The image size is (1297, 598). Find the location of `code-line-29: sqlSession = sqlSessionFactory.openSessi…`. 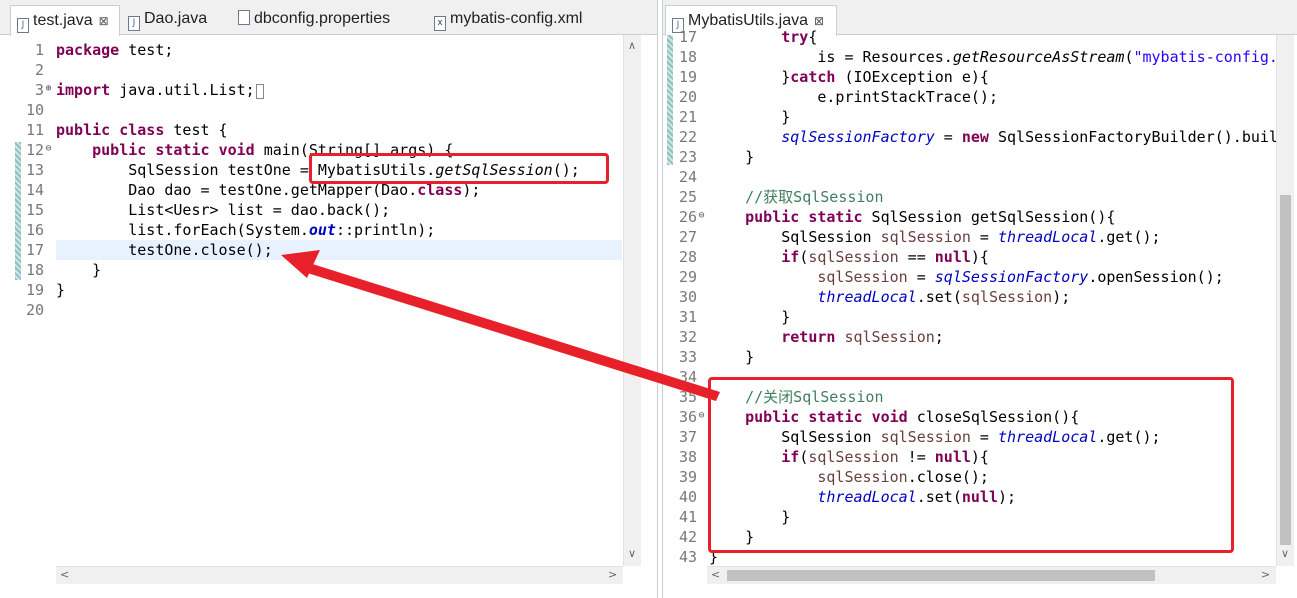

code-line-29: sqlSession = sqlSessionFactory.openSessi… is located at coordinates (1020, 277).